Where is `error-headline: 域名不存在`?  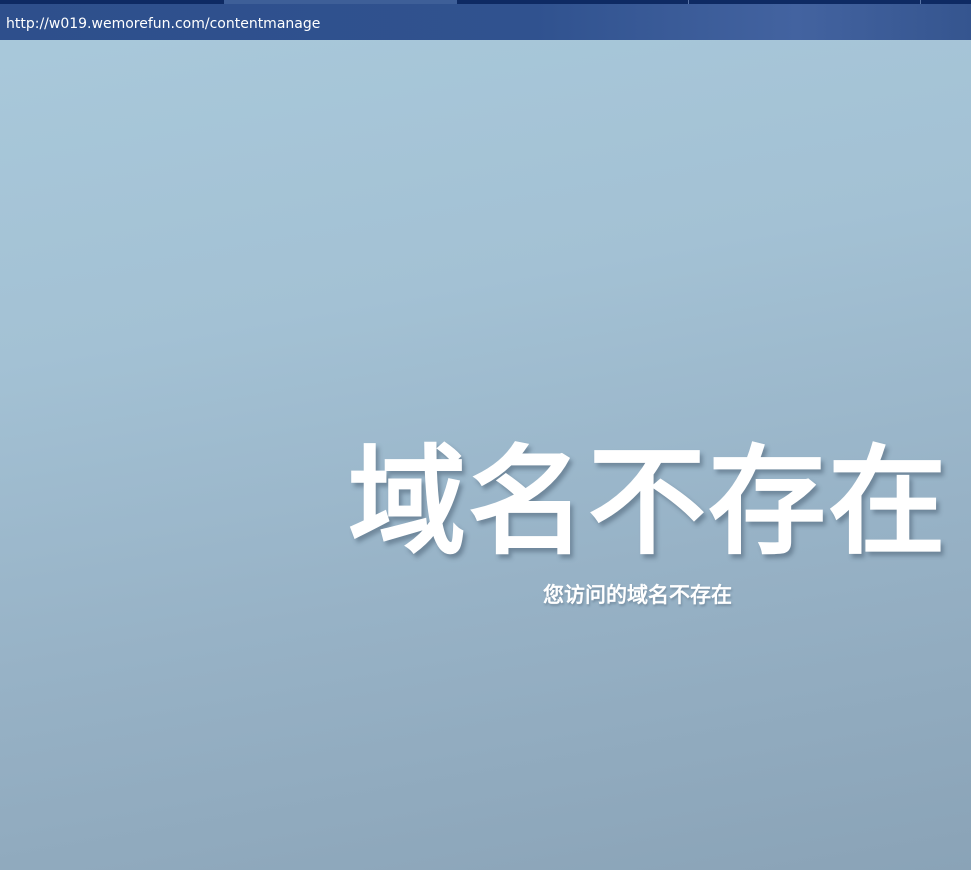 error-headline: 域名不存在 is located at coordinates (648, 502).